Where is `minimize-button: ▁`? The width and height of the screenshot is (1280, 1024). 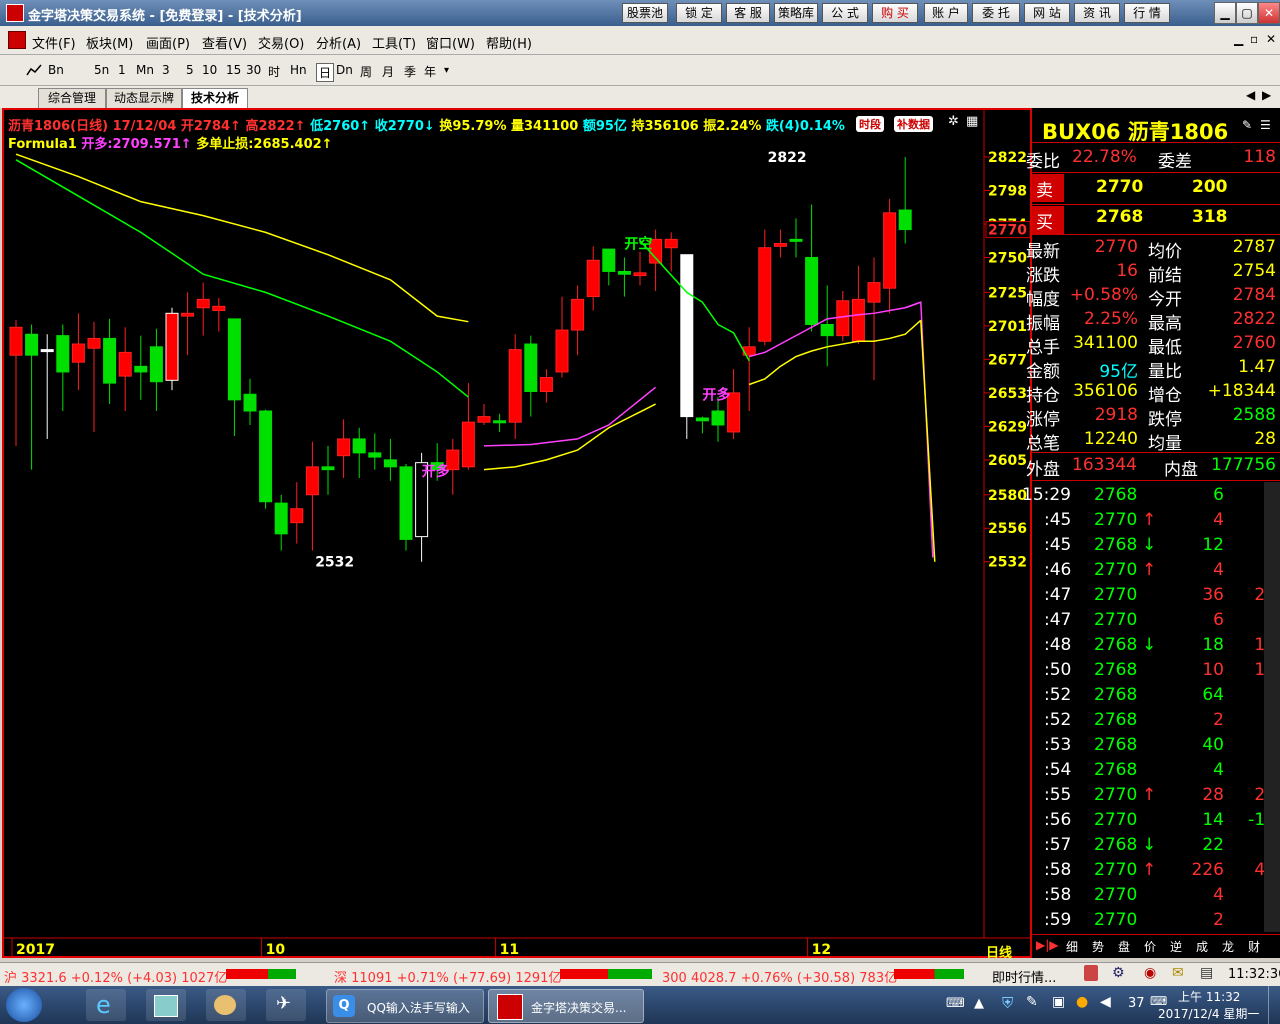
minimize-button: ▁ is located at coordinates (1225, 13).